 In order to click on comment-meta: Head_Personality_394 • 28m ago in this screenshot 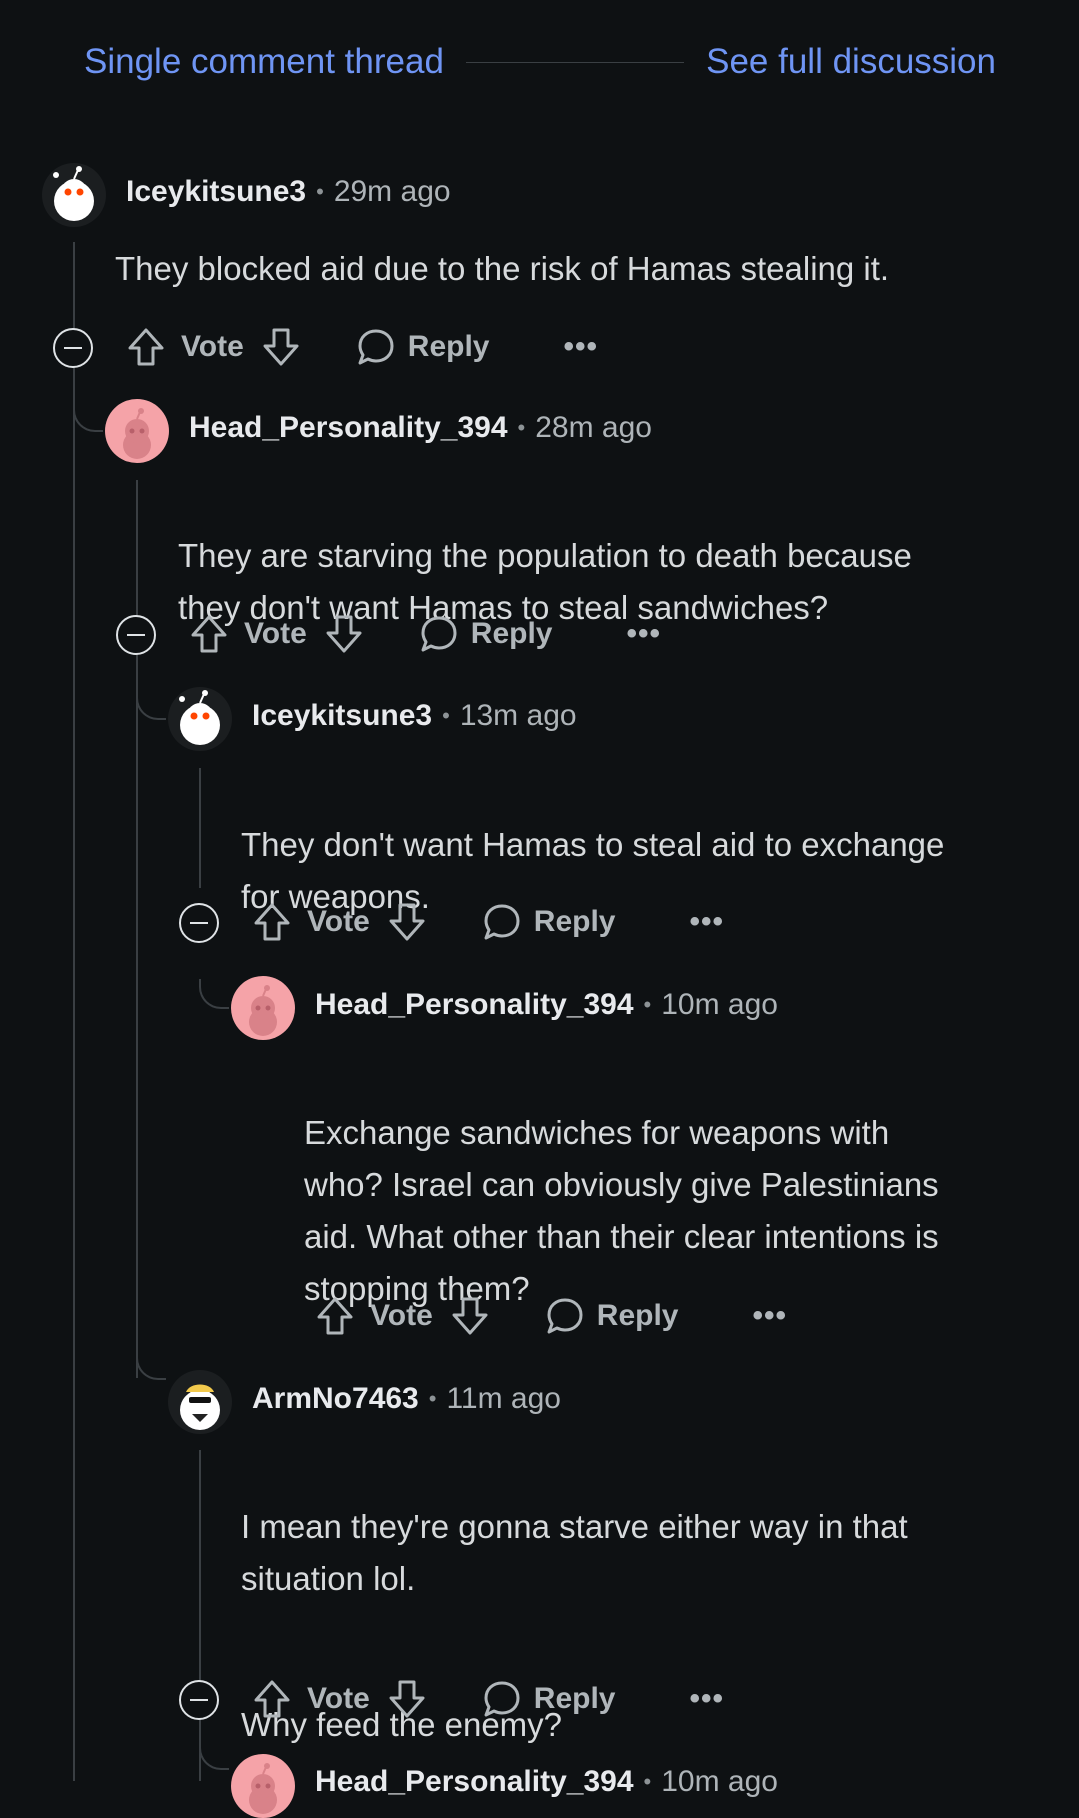, I will do `click(420, 428)`.